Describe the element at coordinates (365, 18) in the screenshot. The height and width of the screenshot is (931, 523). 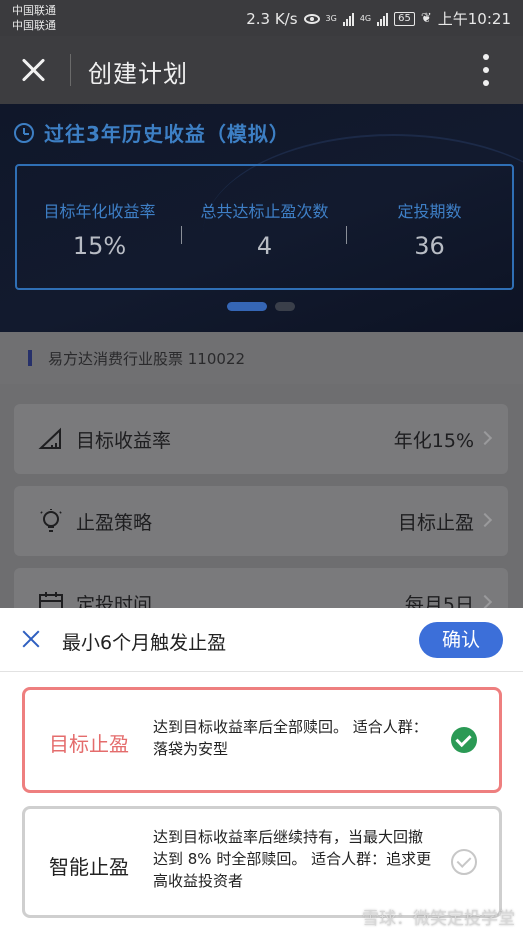
I see `network-type-2: 4G` at that location.